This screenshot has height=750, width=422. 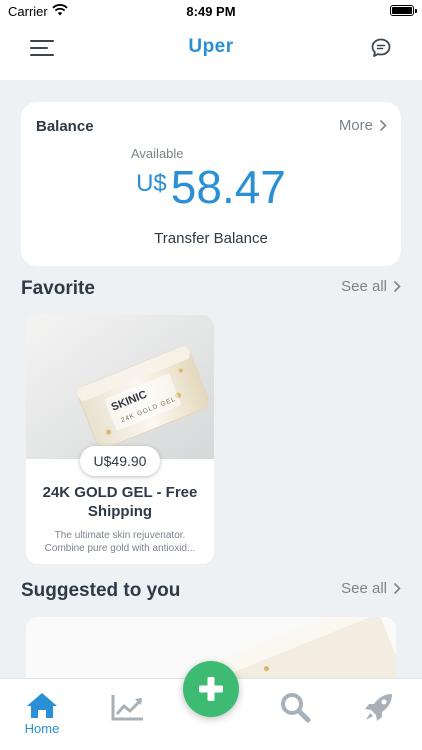 What do you see at coordinates (151, 183) in the screenshot?
I see `currency-symbol: U$` at bounding box center [151, 183].